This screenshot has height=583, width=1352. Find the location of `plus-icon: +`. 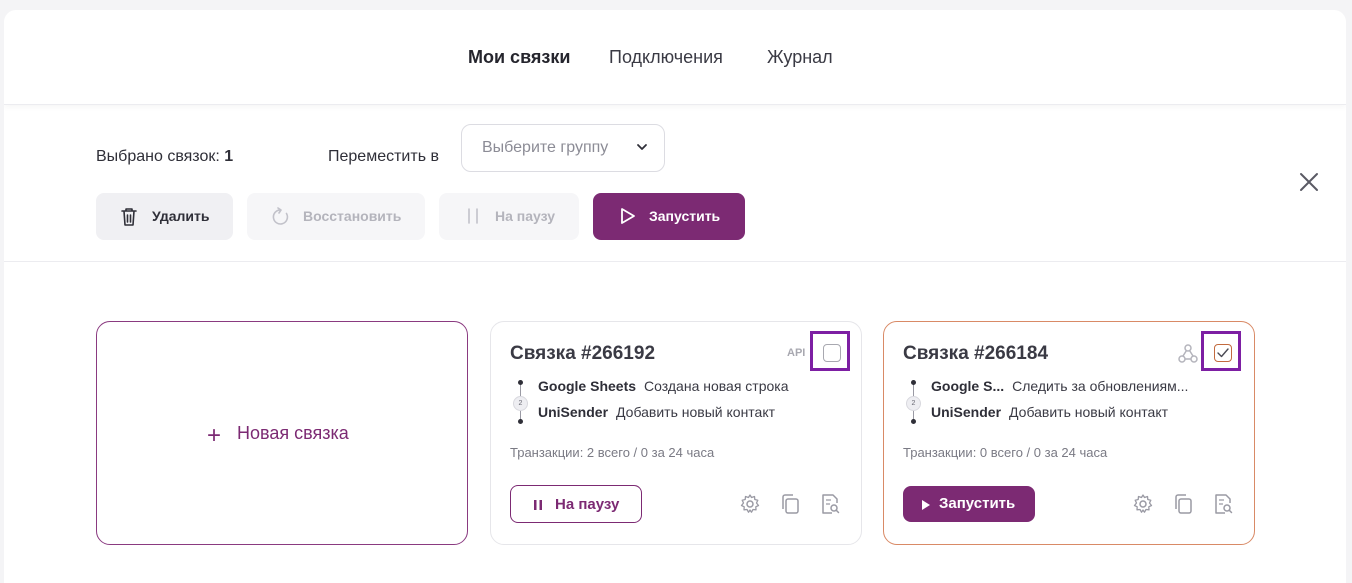

plus-icon: + is located at coordinates (214, 435).